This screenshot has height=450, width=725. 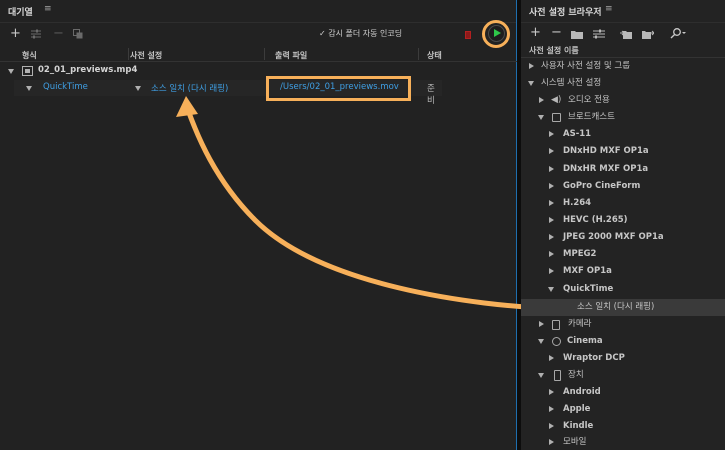 I want to click on tree-camera: 카메라, so click(x=623, y=324).